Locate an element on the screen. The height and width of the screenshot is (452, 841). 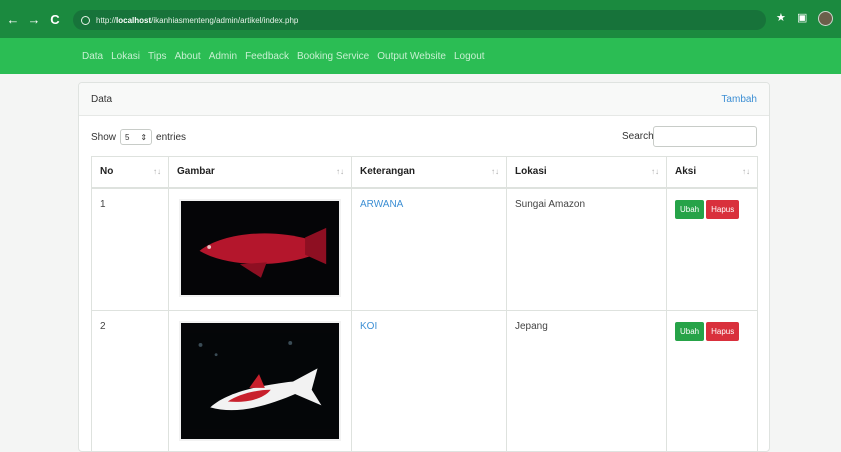
arwana-image is located at coordinates (260, 247).